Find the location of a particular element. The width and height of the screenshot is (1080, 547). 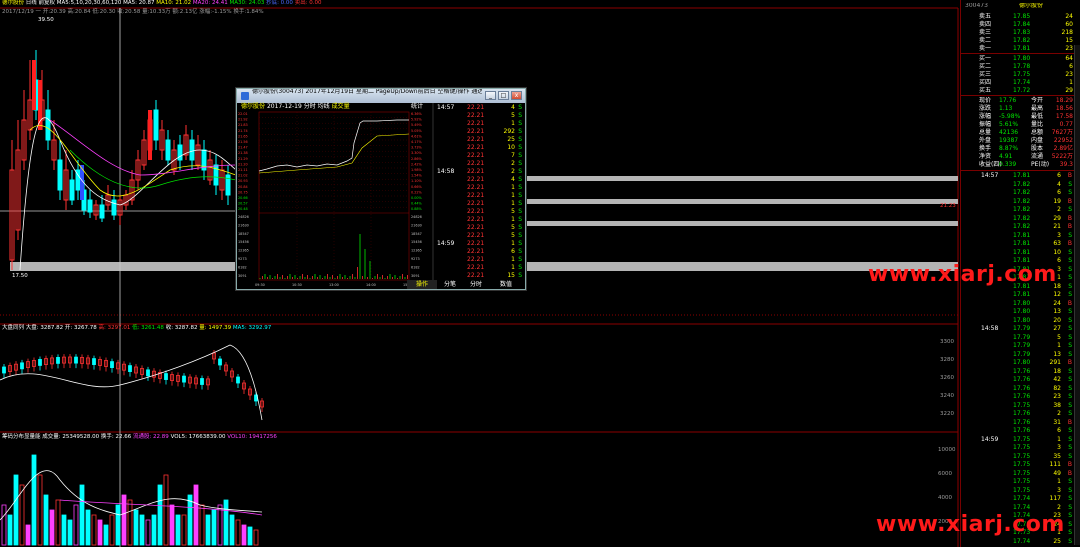

intraday-vol-label: 21630 is located at coordinates (243, 225).